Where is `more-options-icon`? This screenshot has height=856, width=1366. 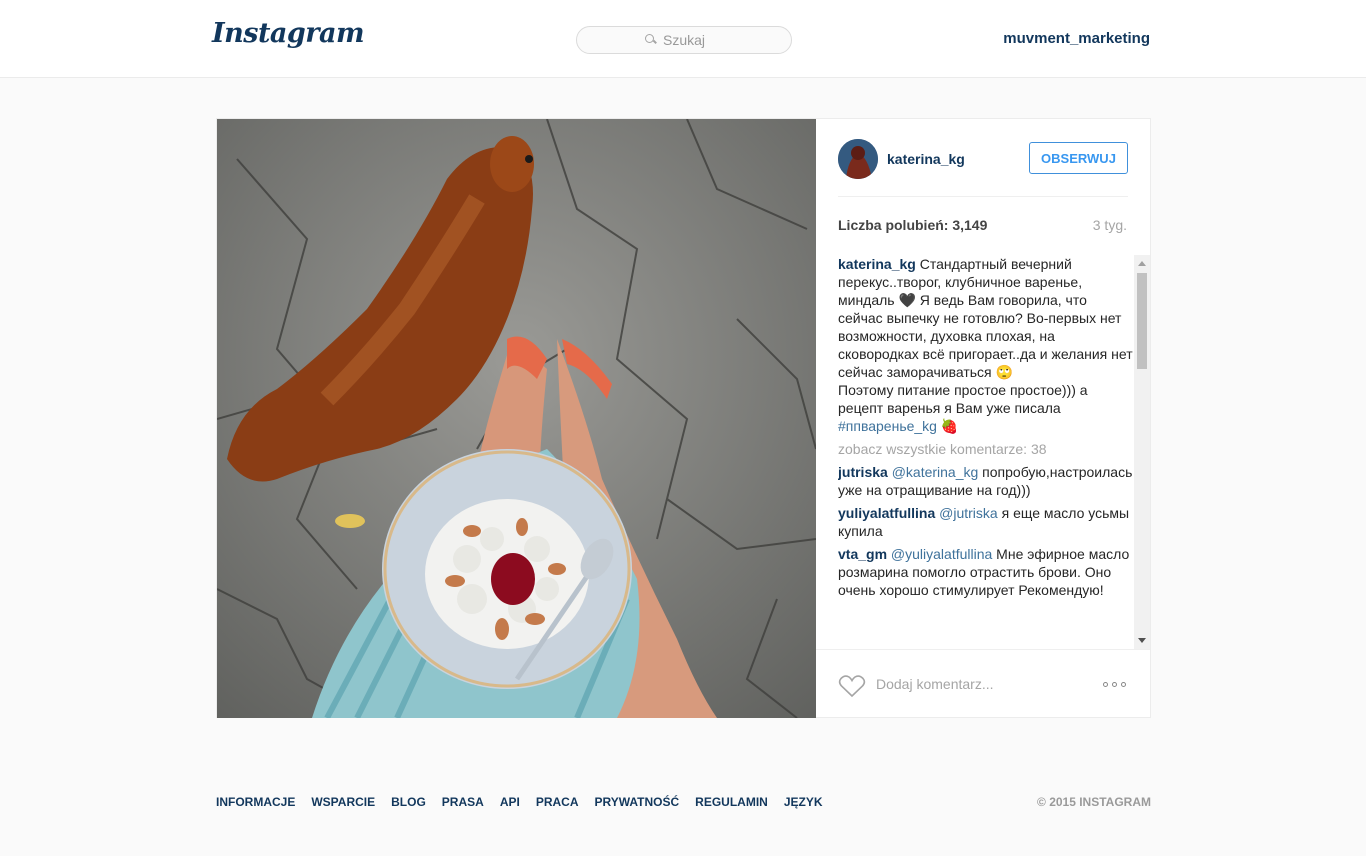 more-options-icon is located at coordinates (1114, 684).